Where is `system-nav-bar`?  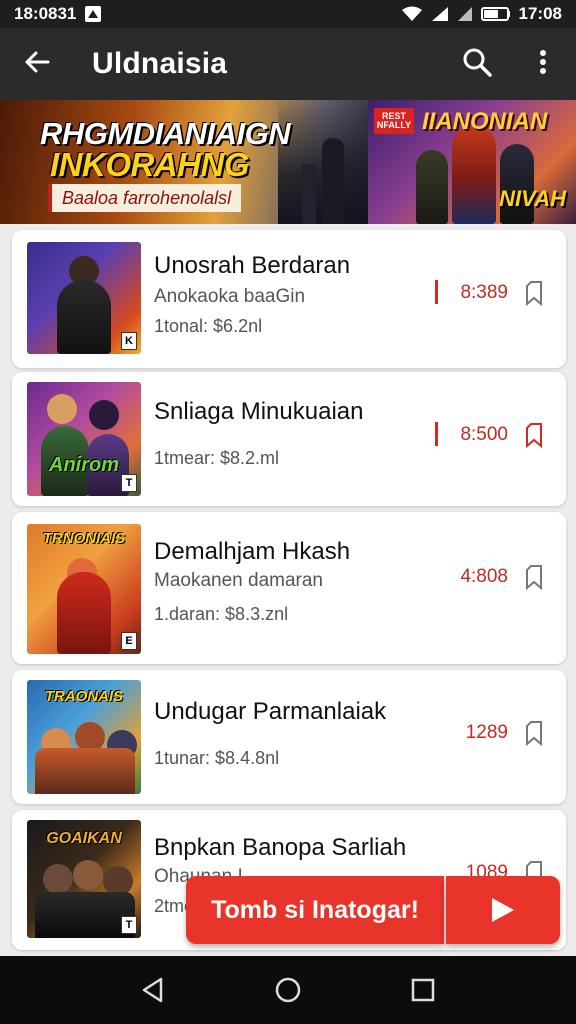 system-nav-bar is located at coordinates (288, 990).